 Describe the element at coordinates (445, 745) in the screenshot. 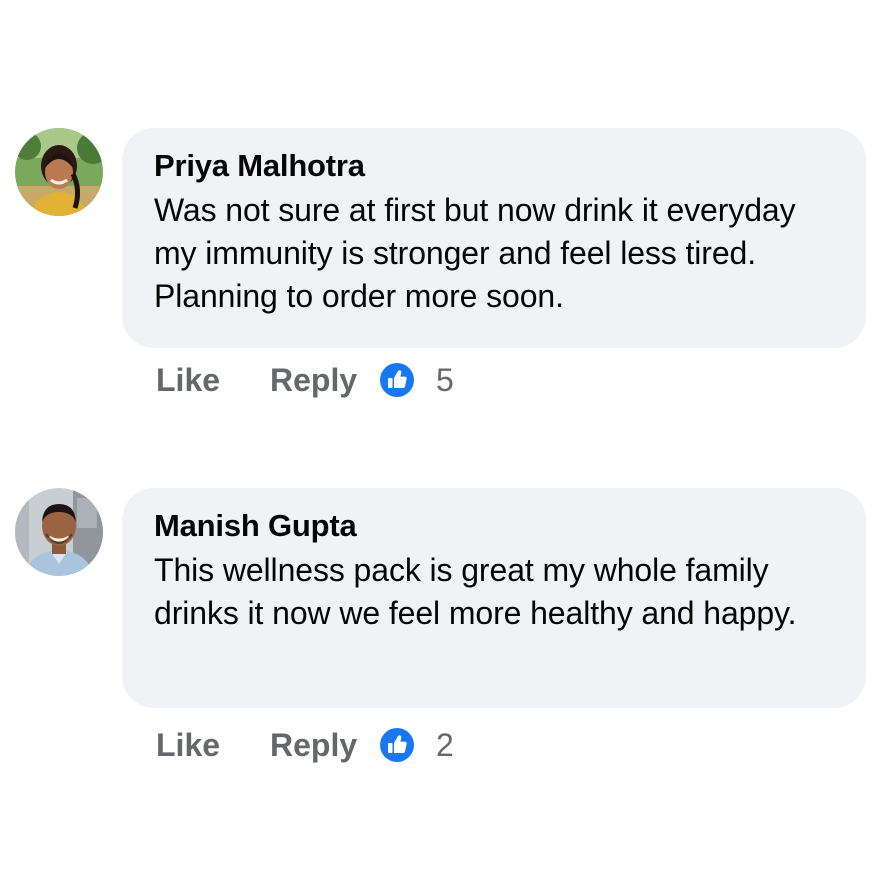

I see `reaction-count: 2` at that location.